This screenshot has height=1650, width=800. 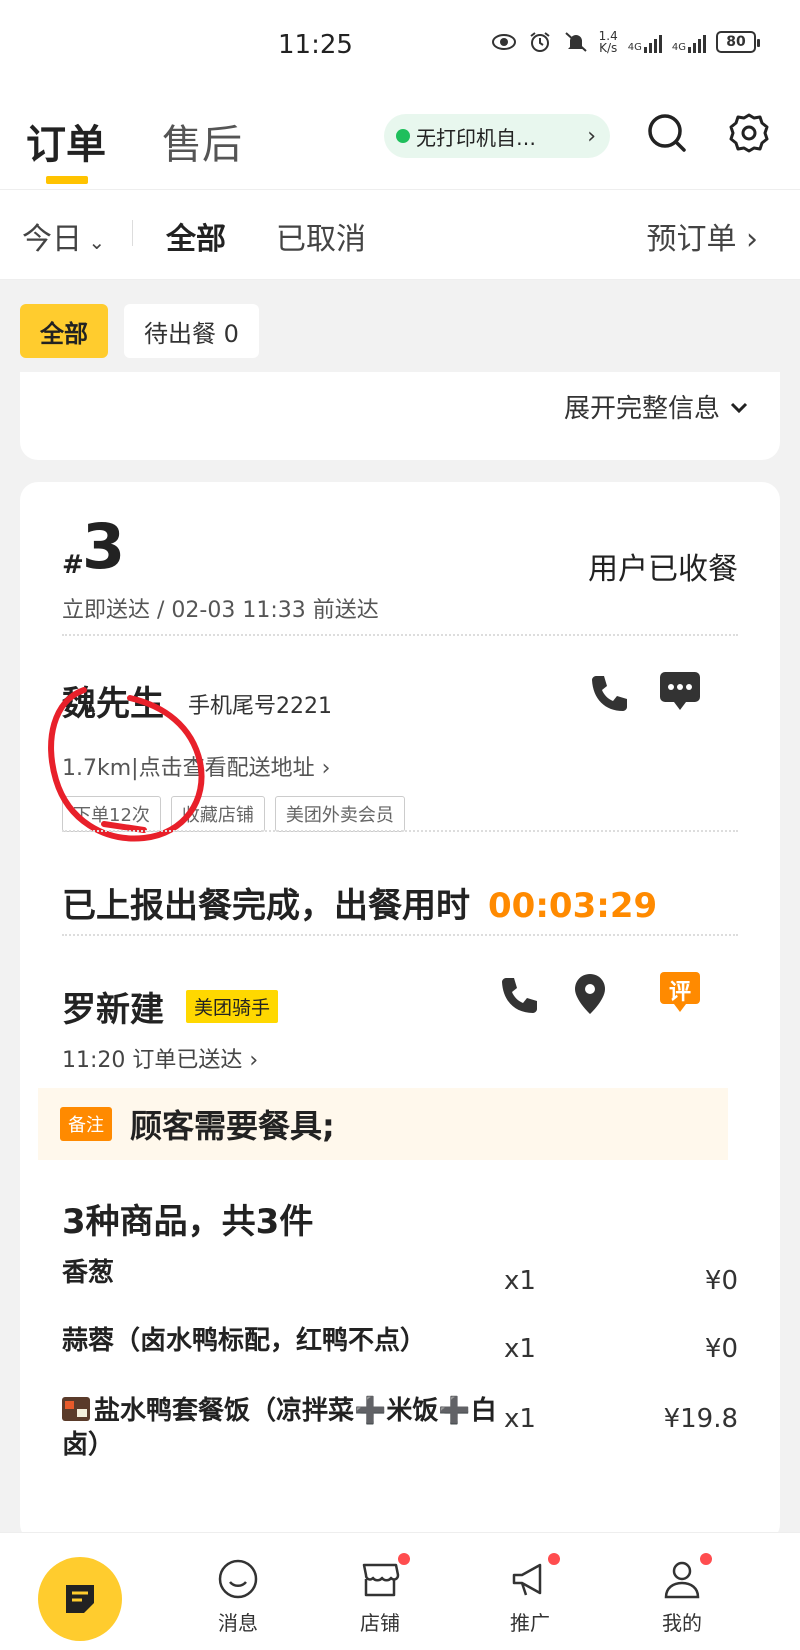 What do you see at coordinates (682, 1623) in the screenshot?
I see `nav-label: 我的` at bounding box center [682, 1623].